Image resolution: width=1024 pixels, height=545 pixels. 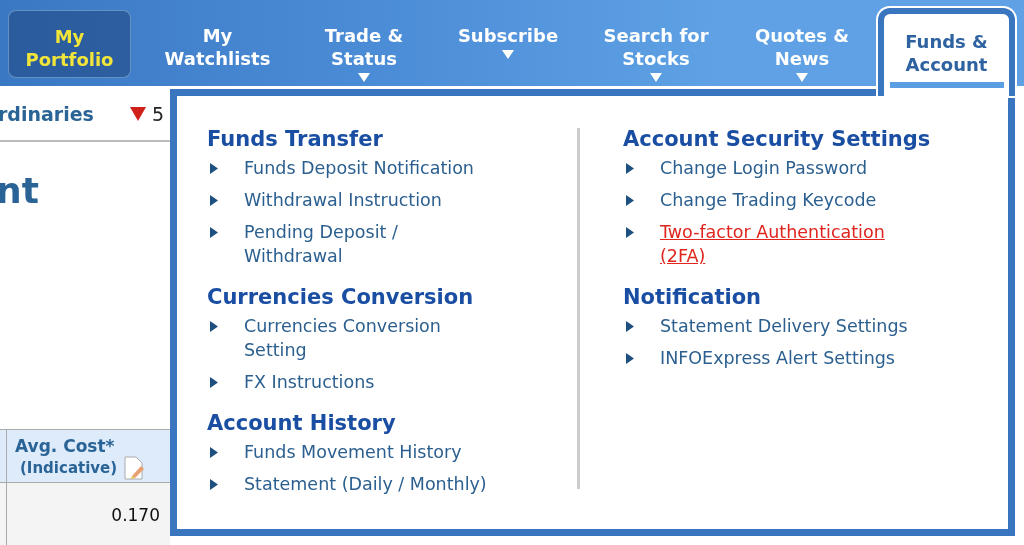 What do you see at coordinates (137, 114) in the screenshot?
I see `down-triangle-icon` at bounding box center [137, 114].